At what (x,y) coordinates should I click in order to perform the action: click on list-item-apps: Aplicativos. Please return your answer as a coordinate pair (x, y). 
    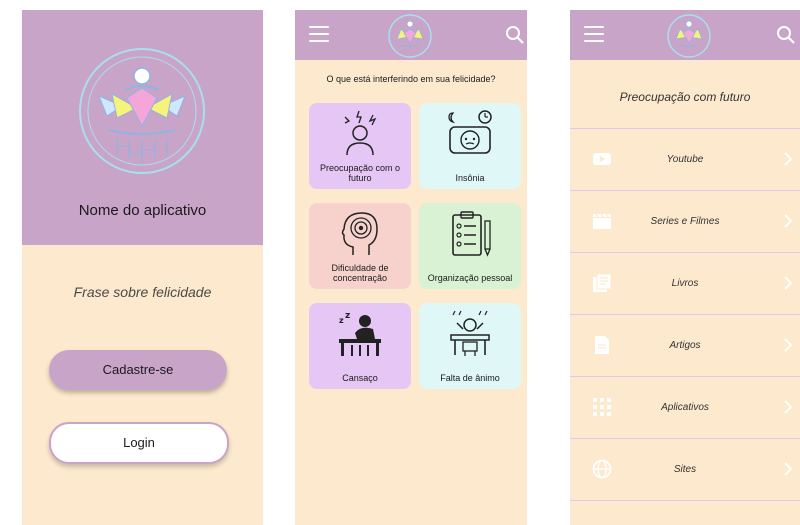
    Looking at the image, I should click on (685, 408).